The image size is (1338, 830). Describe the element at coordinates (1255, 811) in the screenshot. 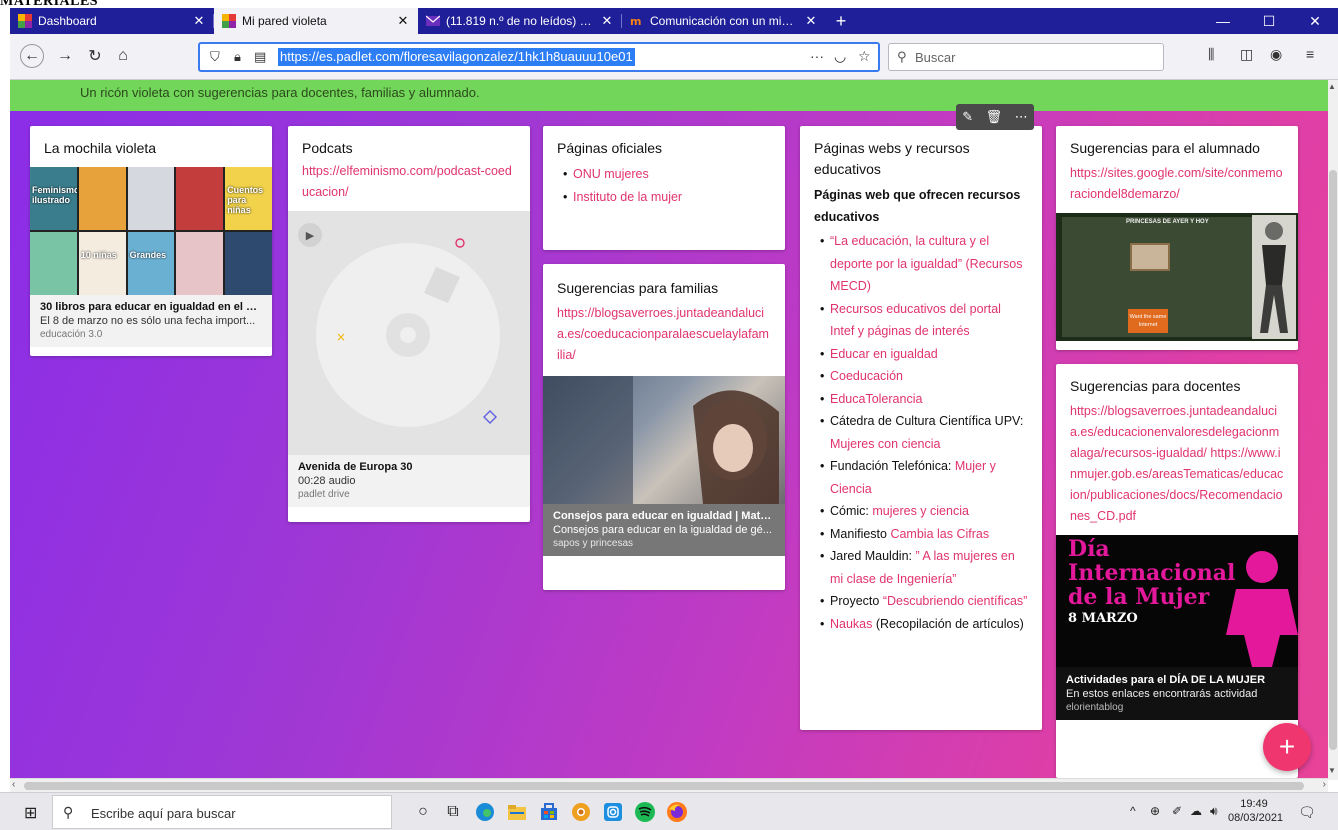

I see `taskbar-clock: 19:49 08/03/2021` at that location.